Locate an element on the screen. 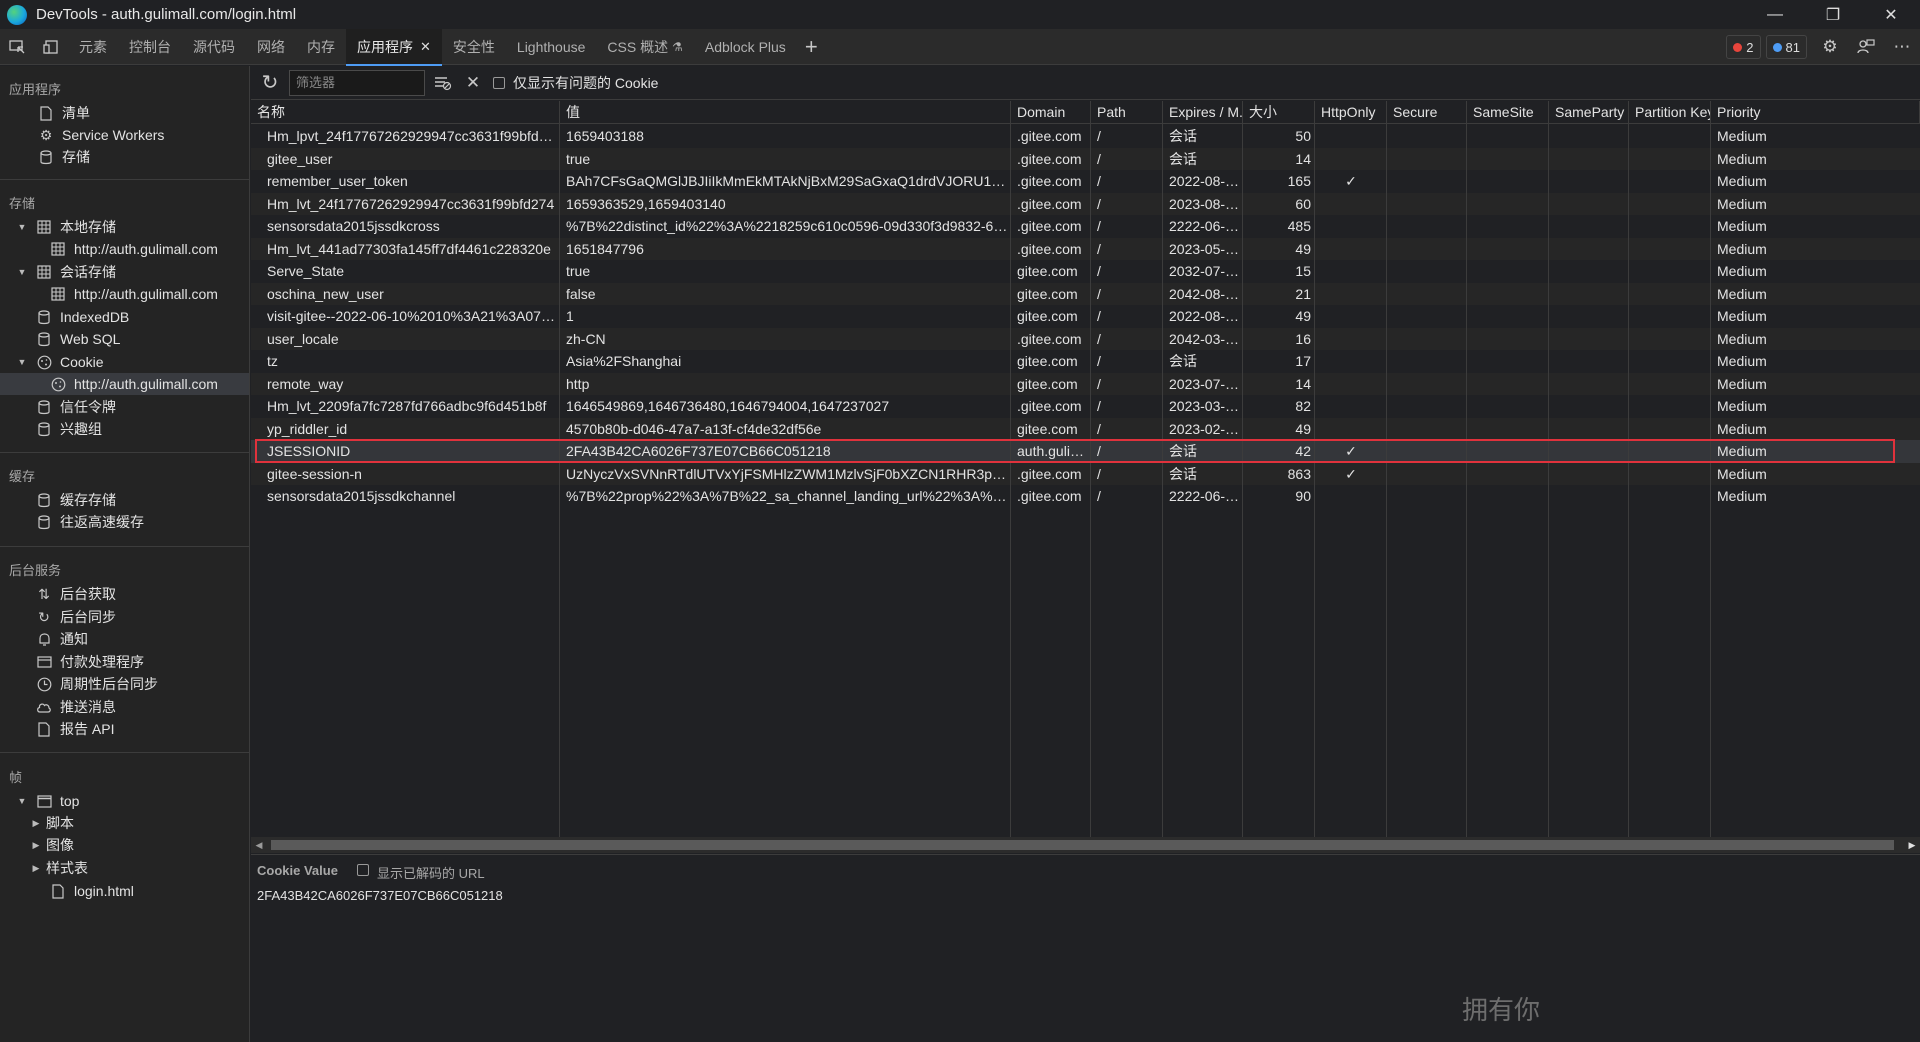  more-options-icon: ⋯ is located at coordinates (1902, 47).